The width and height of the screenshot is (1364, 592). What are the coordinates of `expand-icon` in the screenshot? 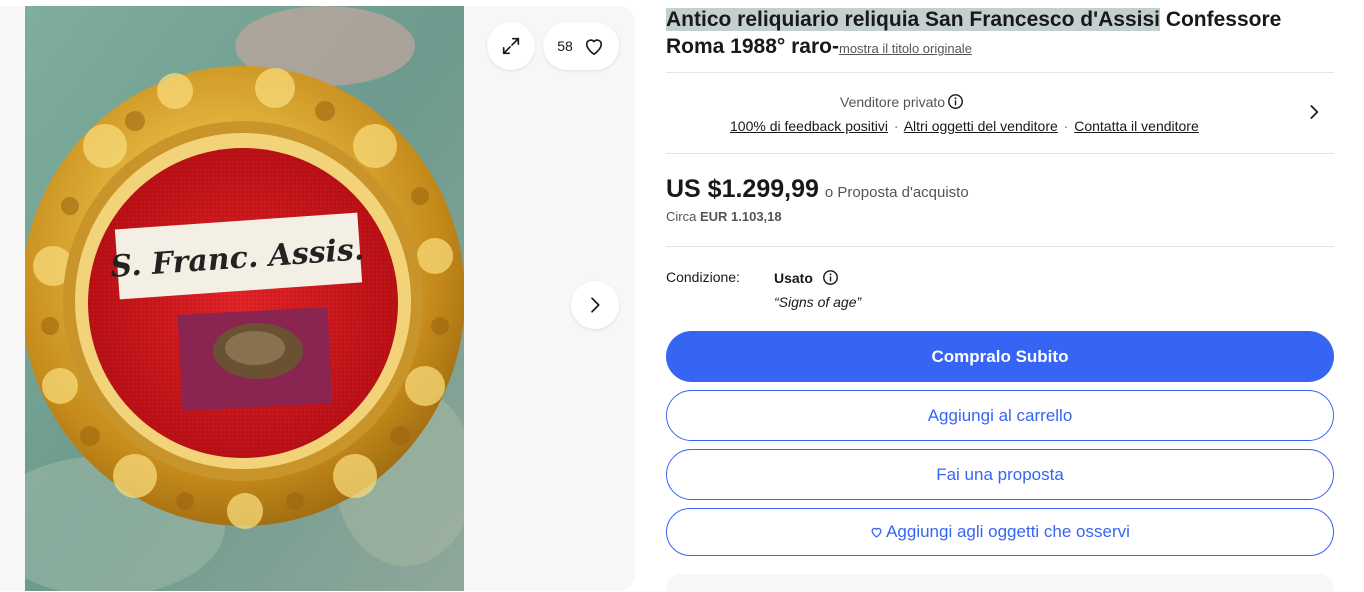 It's located at (511, 46).